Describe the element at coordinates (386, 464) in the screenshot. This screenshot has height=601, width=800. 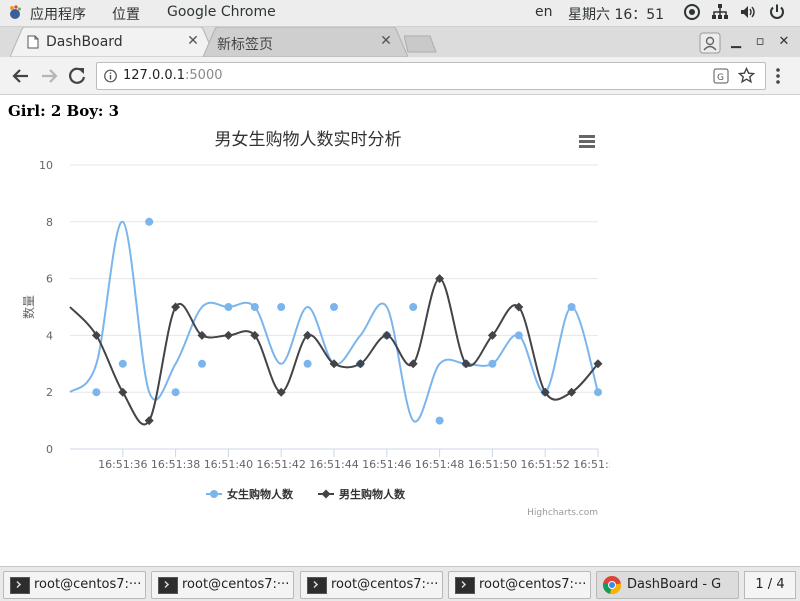
I see `x-tick-label: 16:51:46` at that location.